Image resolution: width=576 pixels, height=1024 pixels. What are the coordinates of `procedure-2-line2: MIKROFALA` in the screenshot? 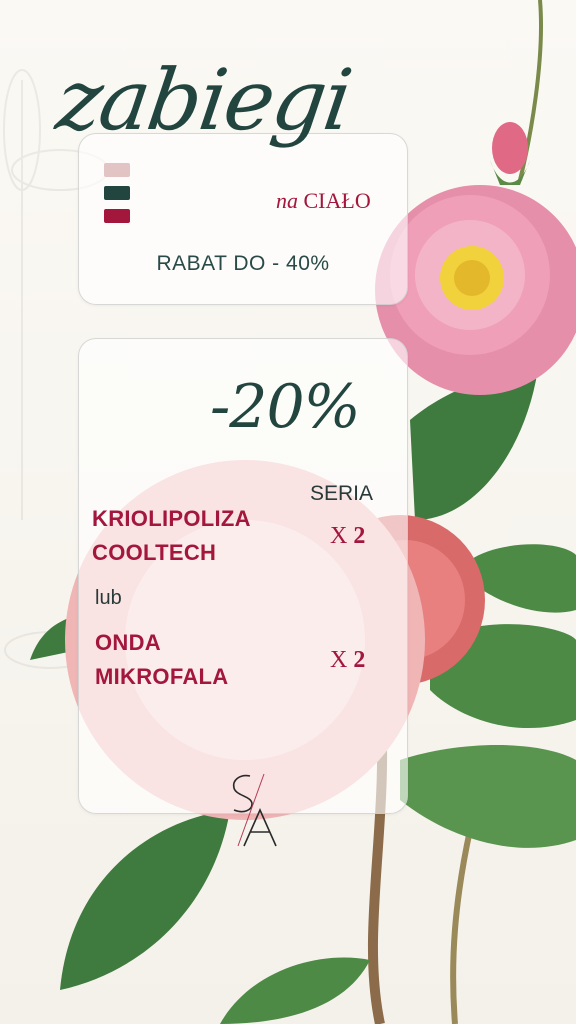 It's located at (162, 676).